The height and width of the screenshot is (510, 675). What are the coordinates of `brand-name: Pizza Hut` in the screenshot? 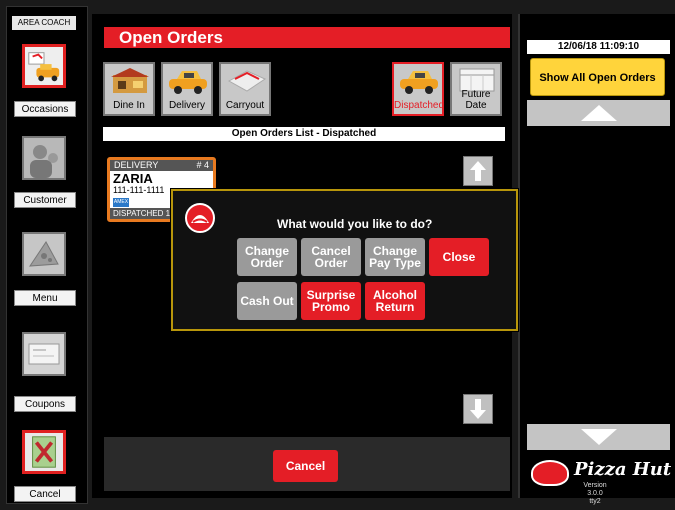 It's located at (623, 469).